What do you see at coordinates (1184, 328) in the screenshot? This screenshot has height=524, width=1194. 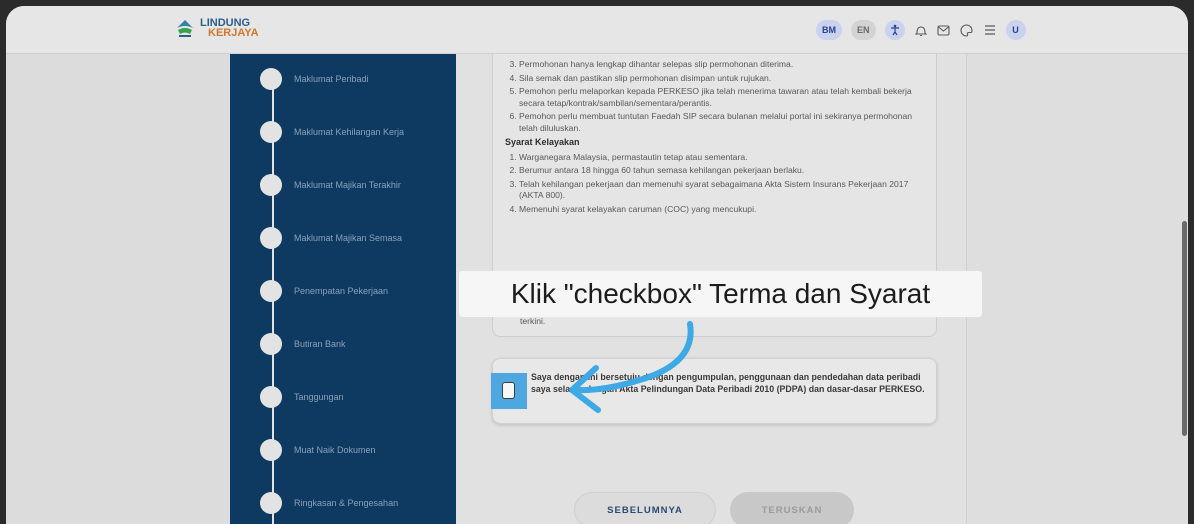 I see `scrollbar` at bounding box center [1184, 328].